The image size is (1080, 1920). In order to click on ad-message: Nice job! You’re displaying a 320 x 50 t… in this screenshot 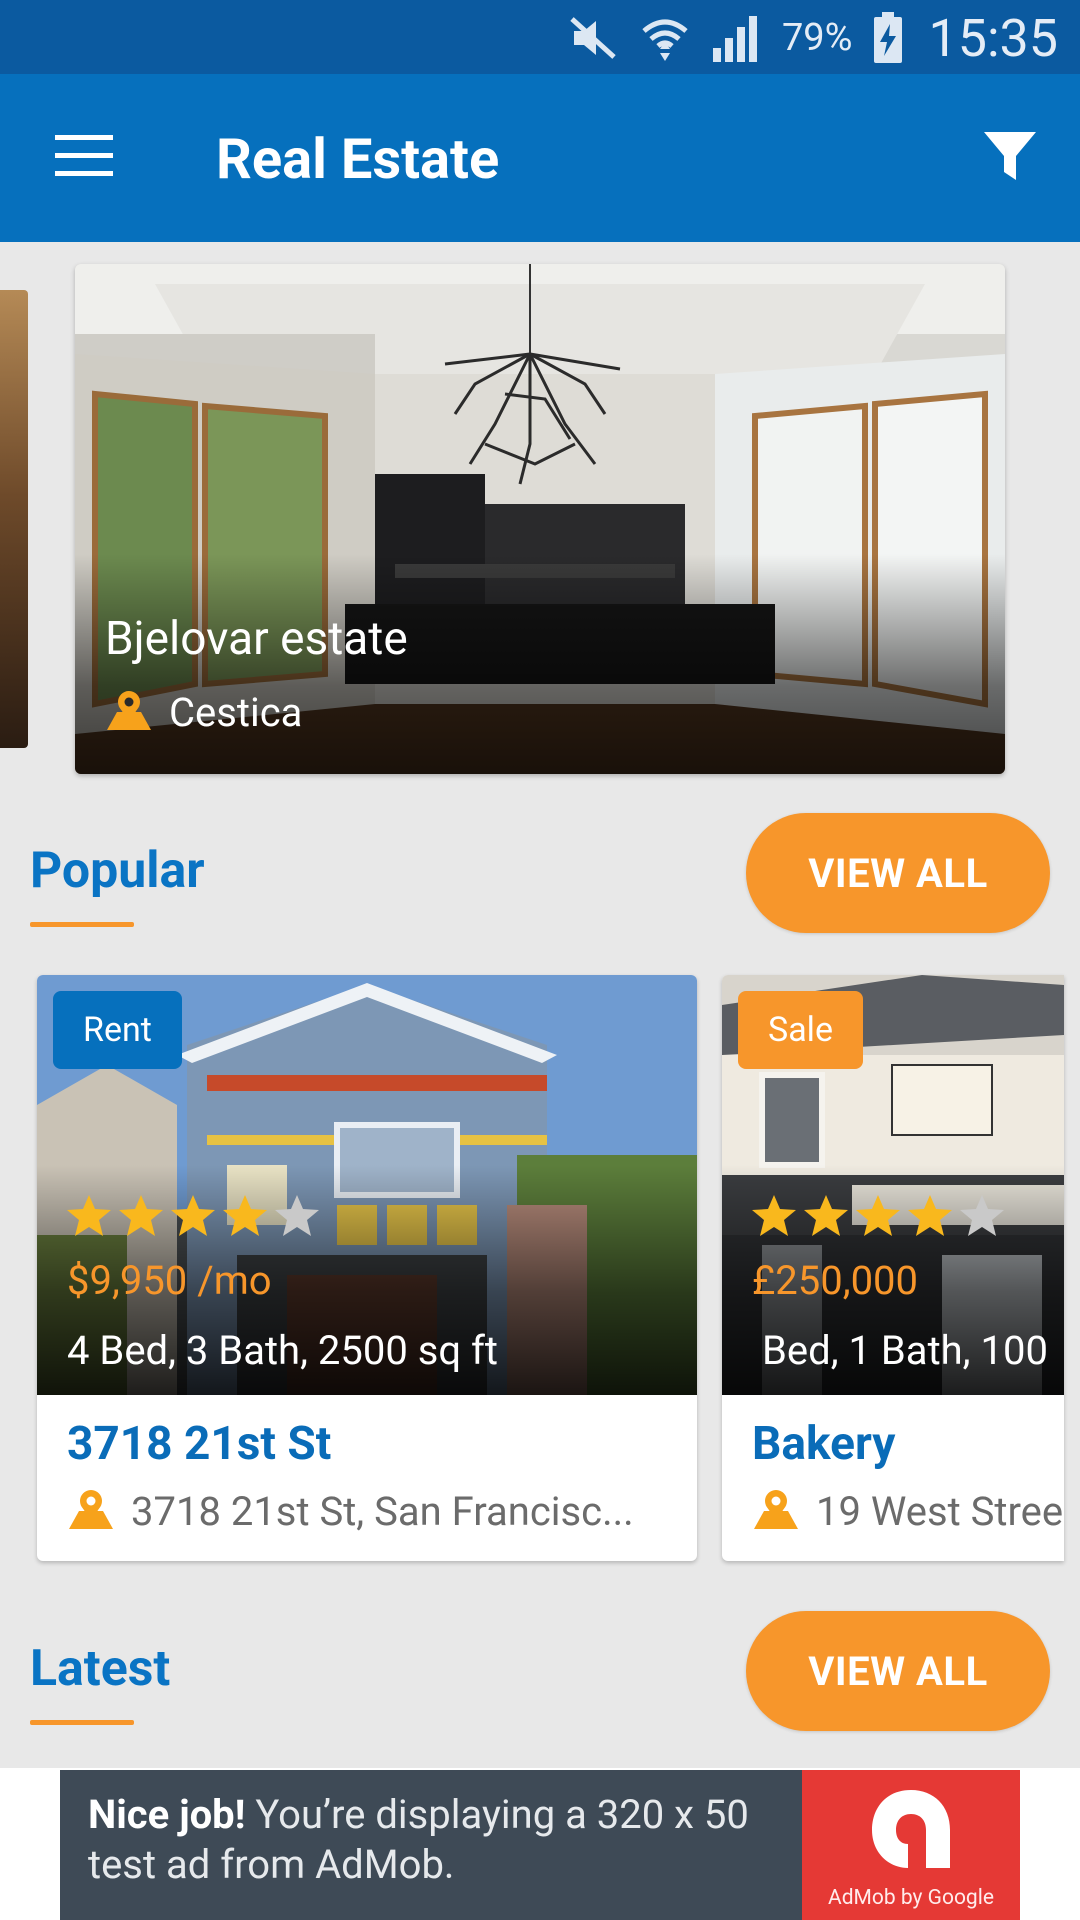, I will do `click(448, 1840)`.